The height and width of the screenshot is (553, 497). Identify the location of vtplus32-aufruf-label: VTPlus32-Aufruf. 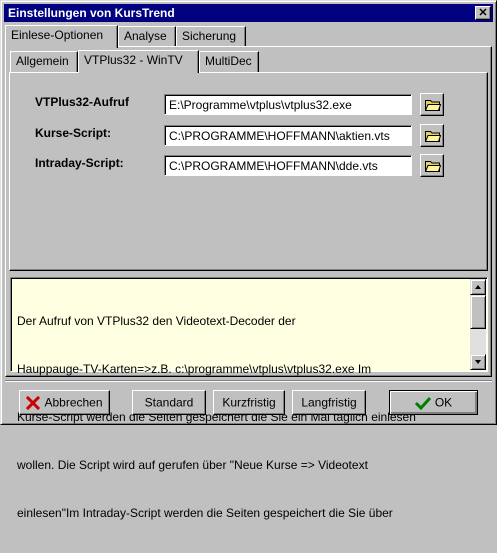
(82, 102).